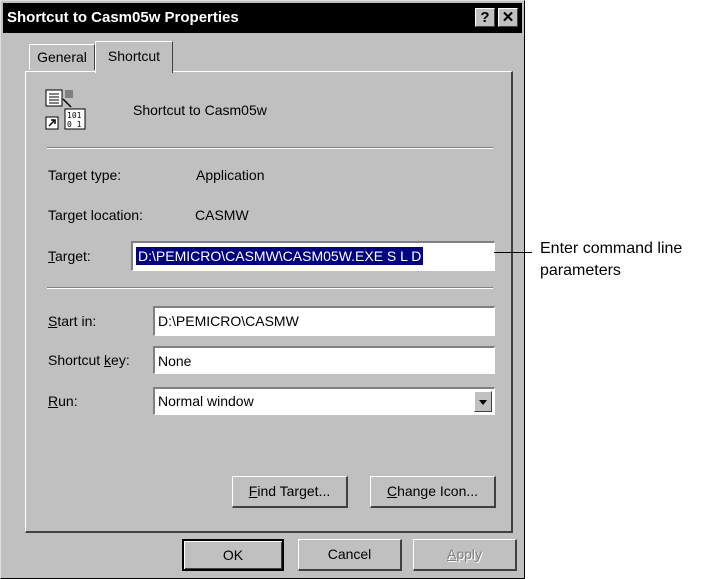  Describe the element at coordinates (206, 401) in the screenshot. I see `run-value: Normal window` at that location.